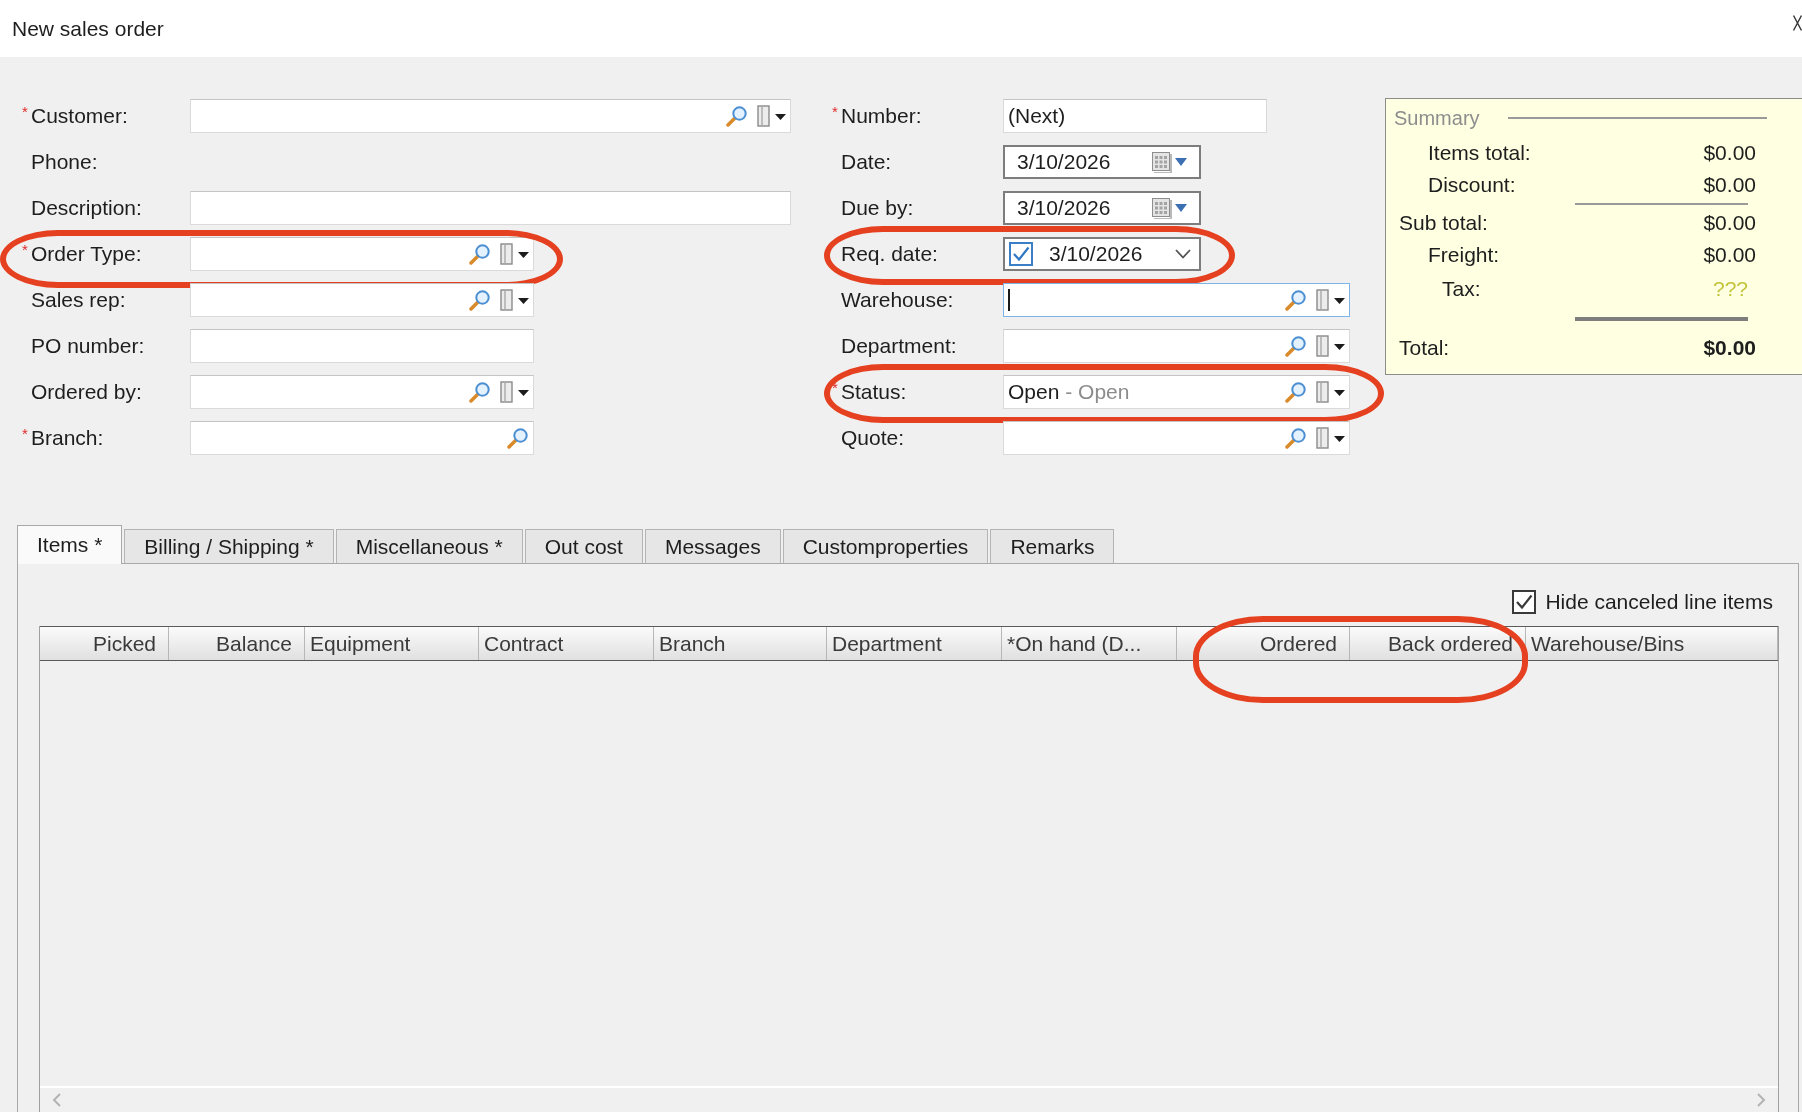  Describe the element at coordinates (1263, 643) in the screenshot. I see `column-header: Ordered` at that location.